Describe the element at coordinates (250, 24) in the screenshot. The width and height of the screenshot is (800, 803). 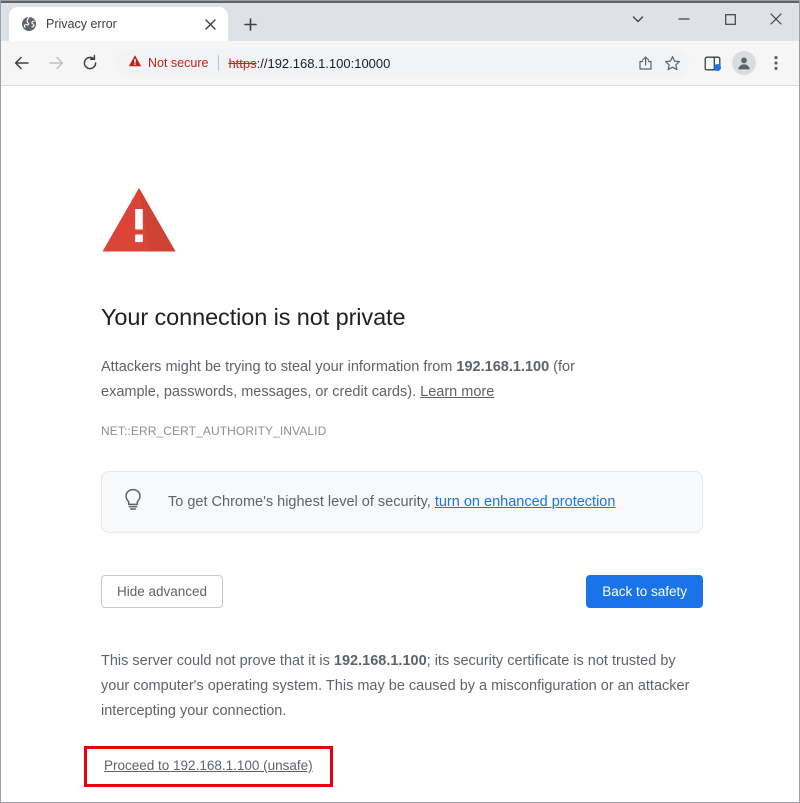
I see `new-tab-button` at that location.